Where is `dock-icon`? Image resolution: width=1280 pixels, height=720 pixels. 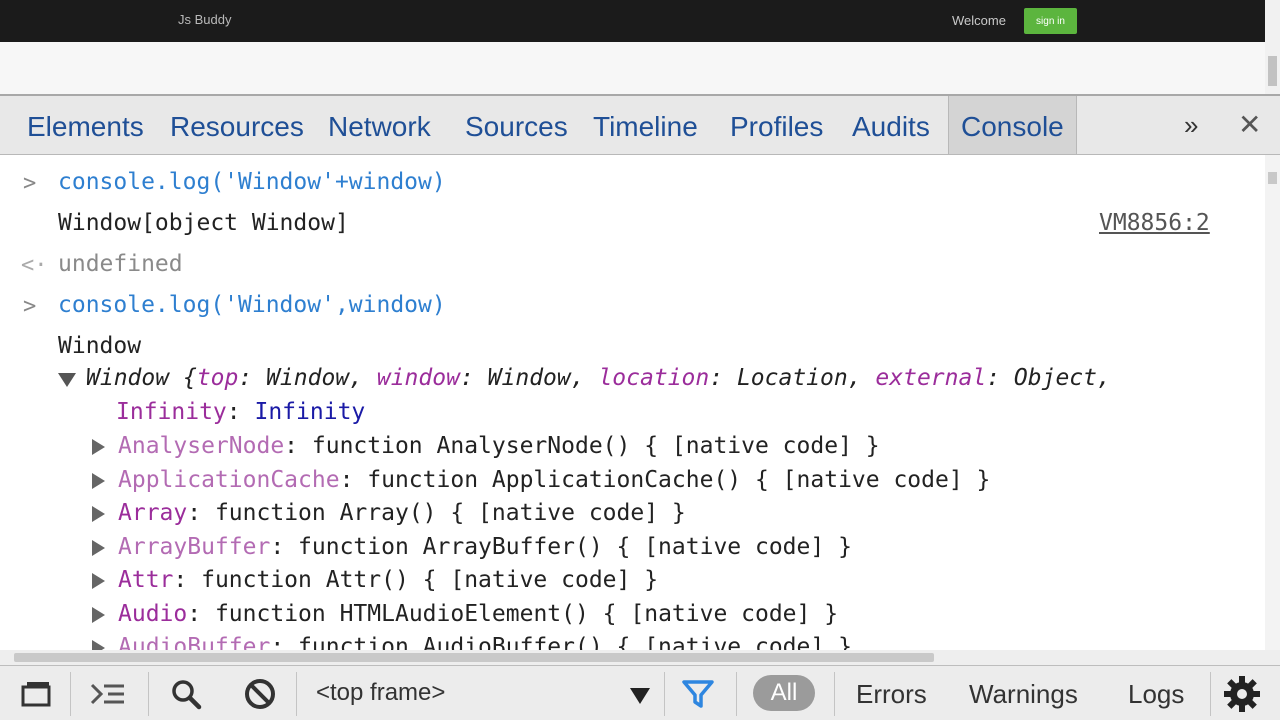
dock-icon is located at coordinates (36, 694).